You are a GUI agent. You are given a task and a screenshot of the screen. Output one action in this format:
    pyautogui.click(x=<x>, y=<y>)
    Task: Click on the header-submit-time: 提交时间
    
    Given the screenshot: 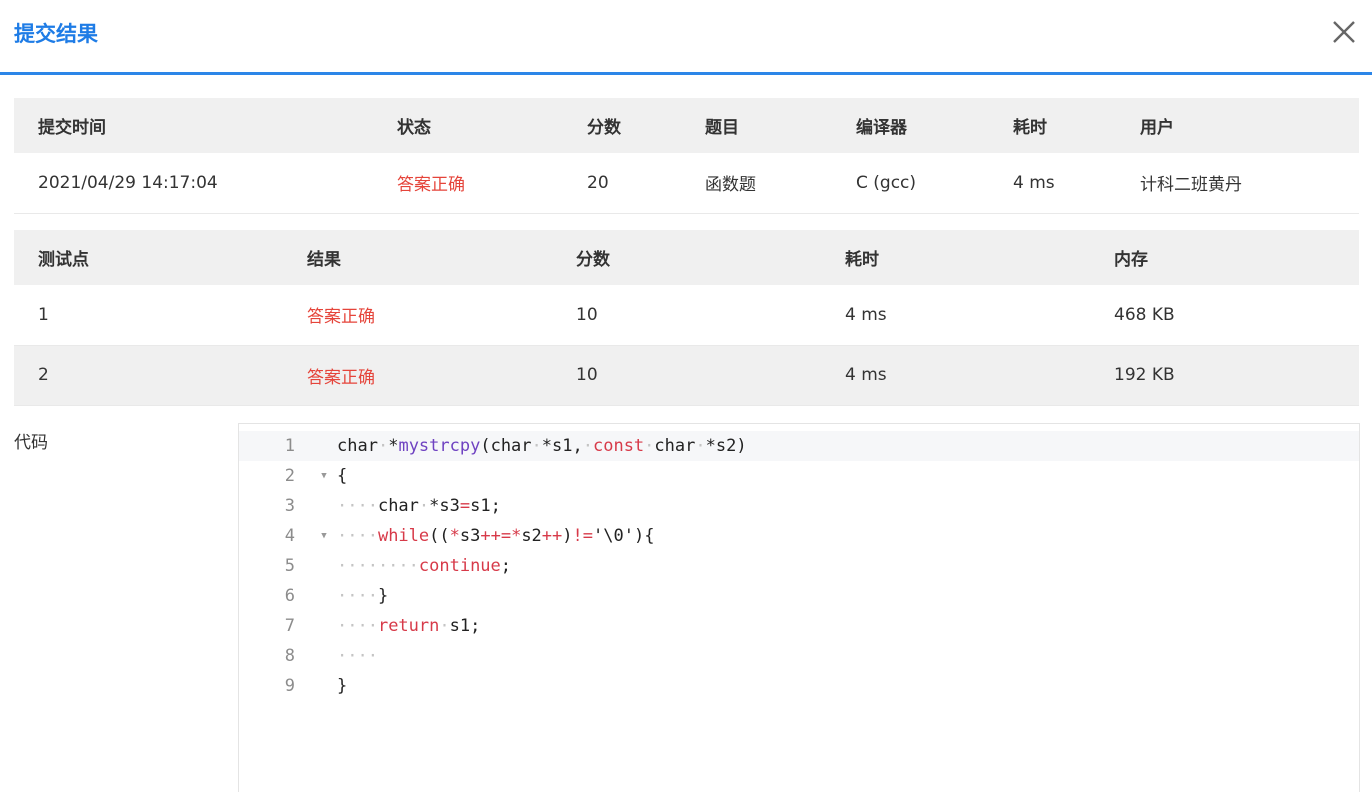 What is the action you would take?
    pyautogui.click(x=193, y=125)
    